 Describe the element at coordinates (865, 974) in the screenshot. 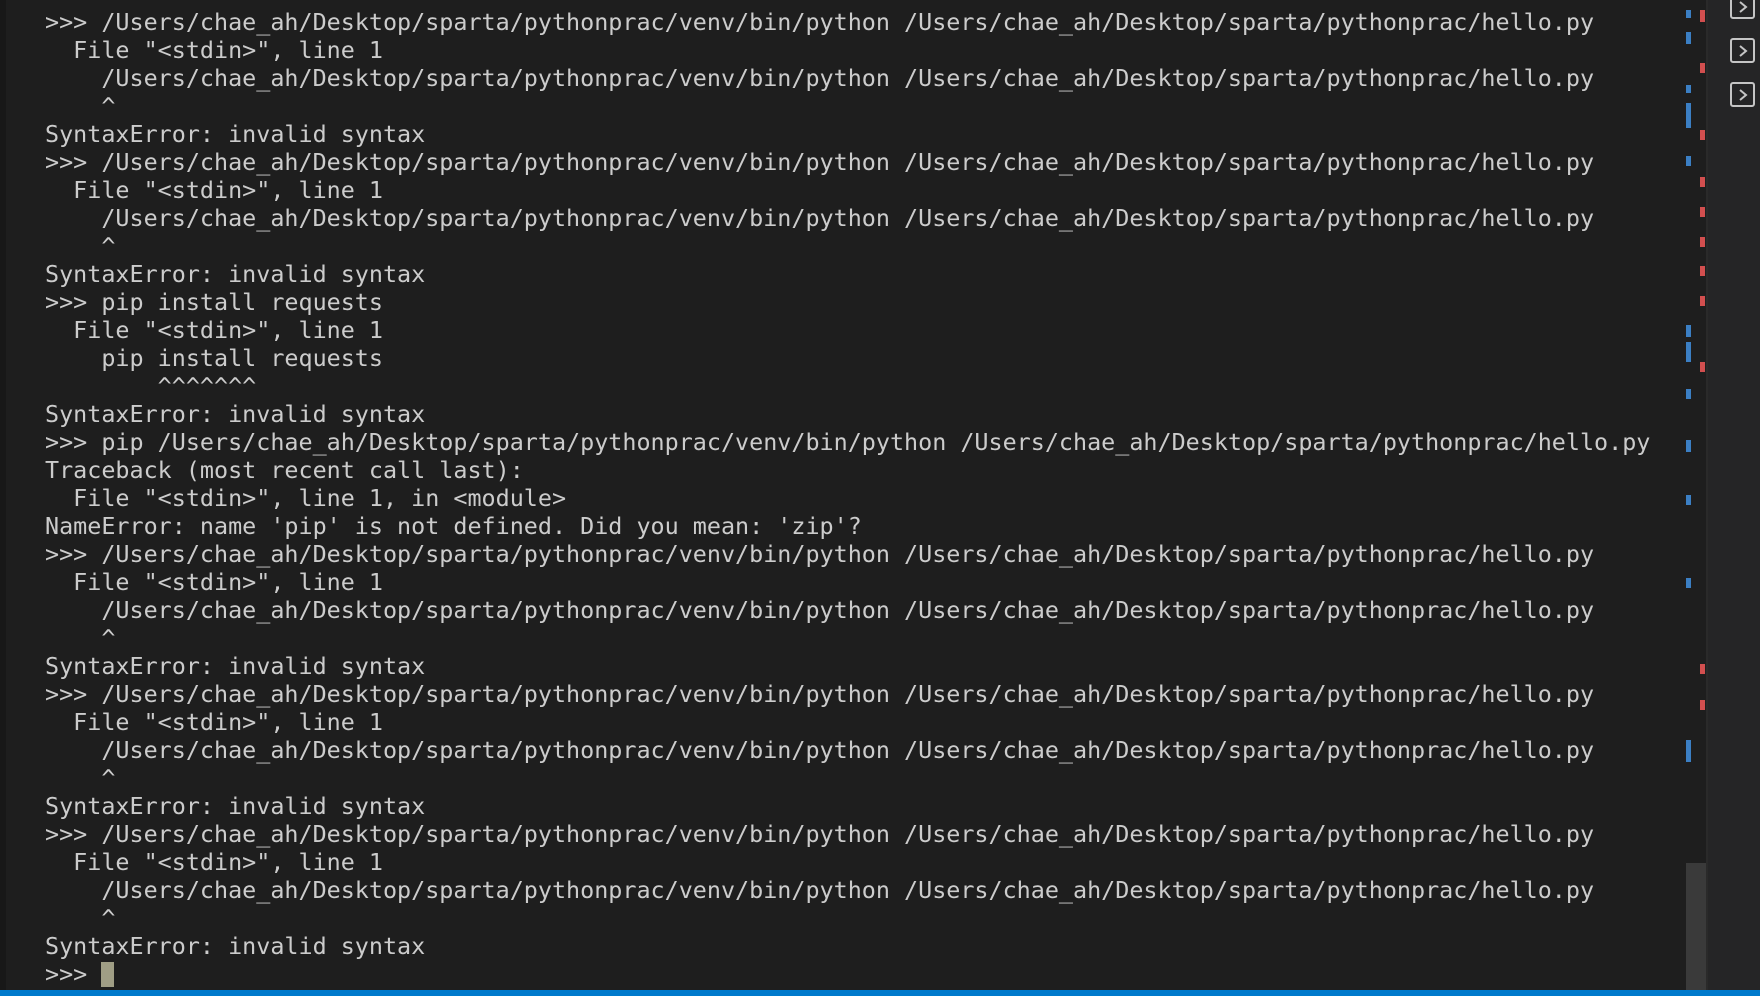

I see `prompt-line: >>>` at that location.